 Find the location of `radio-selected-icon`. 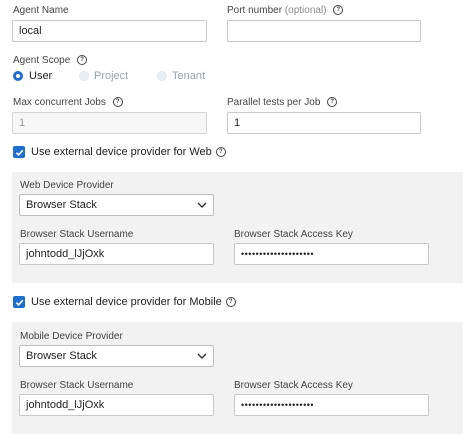

radio-selected-icon is located at coordinates (18, 76).